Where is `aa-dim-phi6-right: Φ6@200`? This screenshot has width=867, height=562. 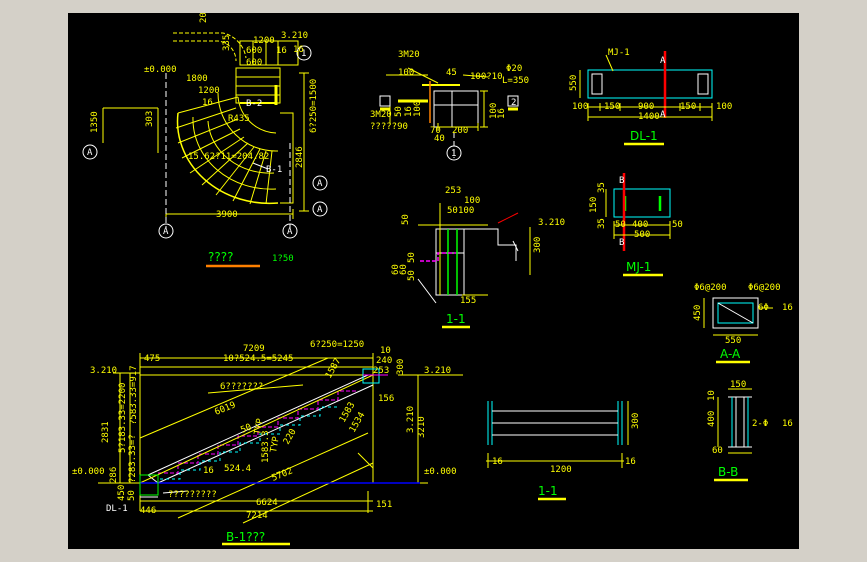
aa-dim-phi6-right: Φ6@200 is located at coordinates (764, 288).